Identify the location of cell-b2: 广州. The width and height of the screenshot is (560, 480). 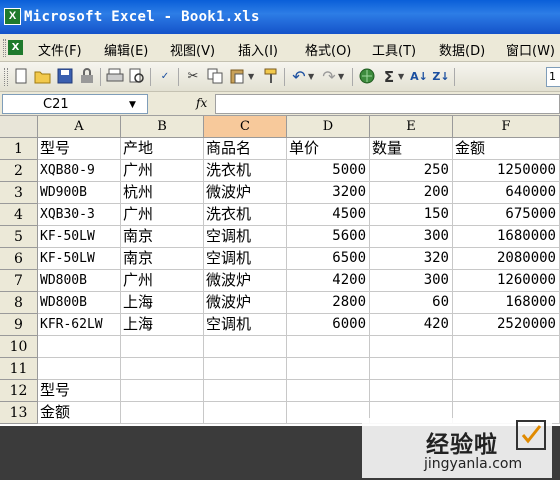
(162, 171).